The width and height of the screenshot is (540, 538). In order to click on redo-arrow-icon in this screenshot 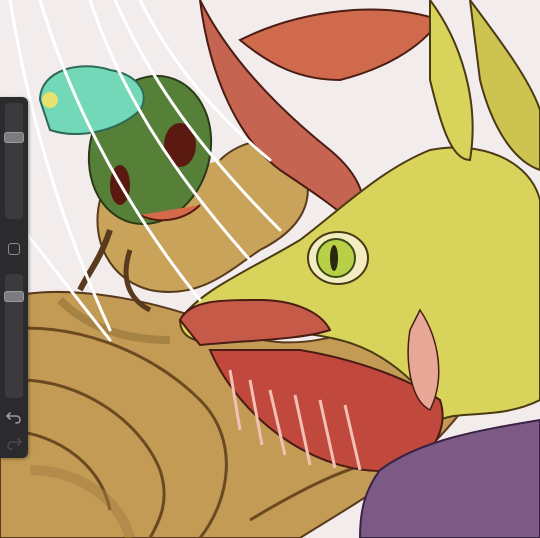, I will do `click(14, 443)`.